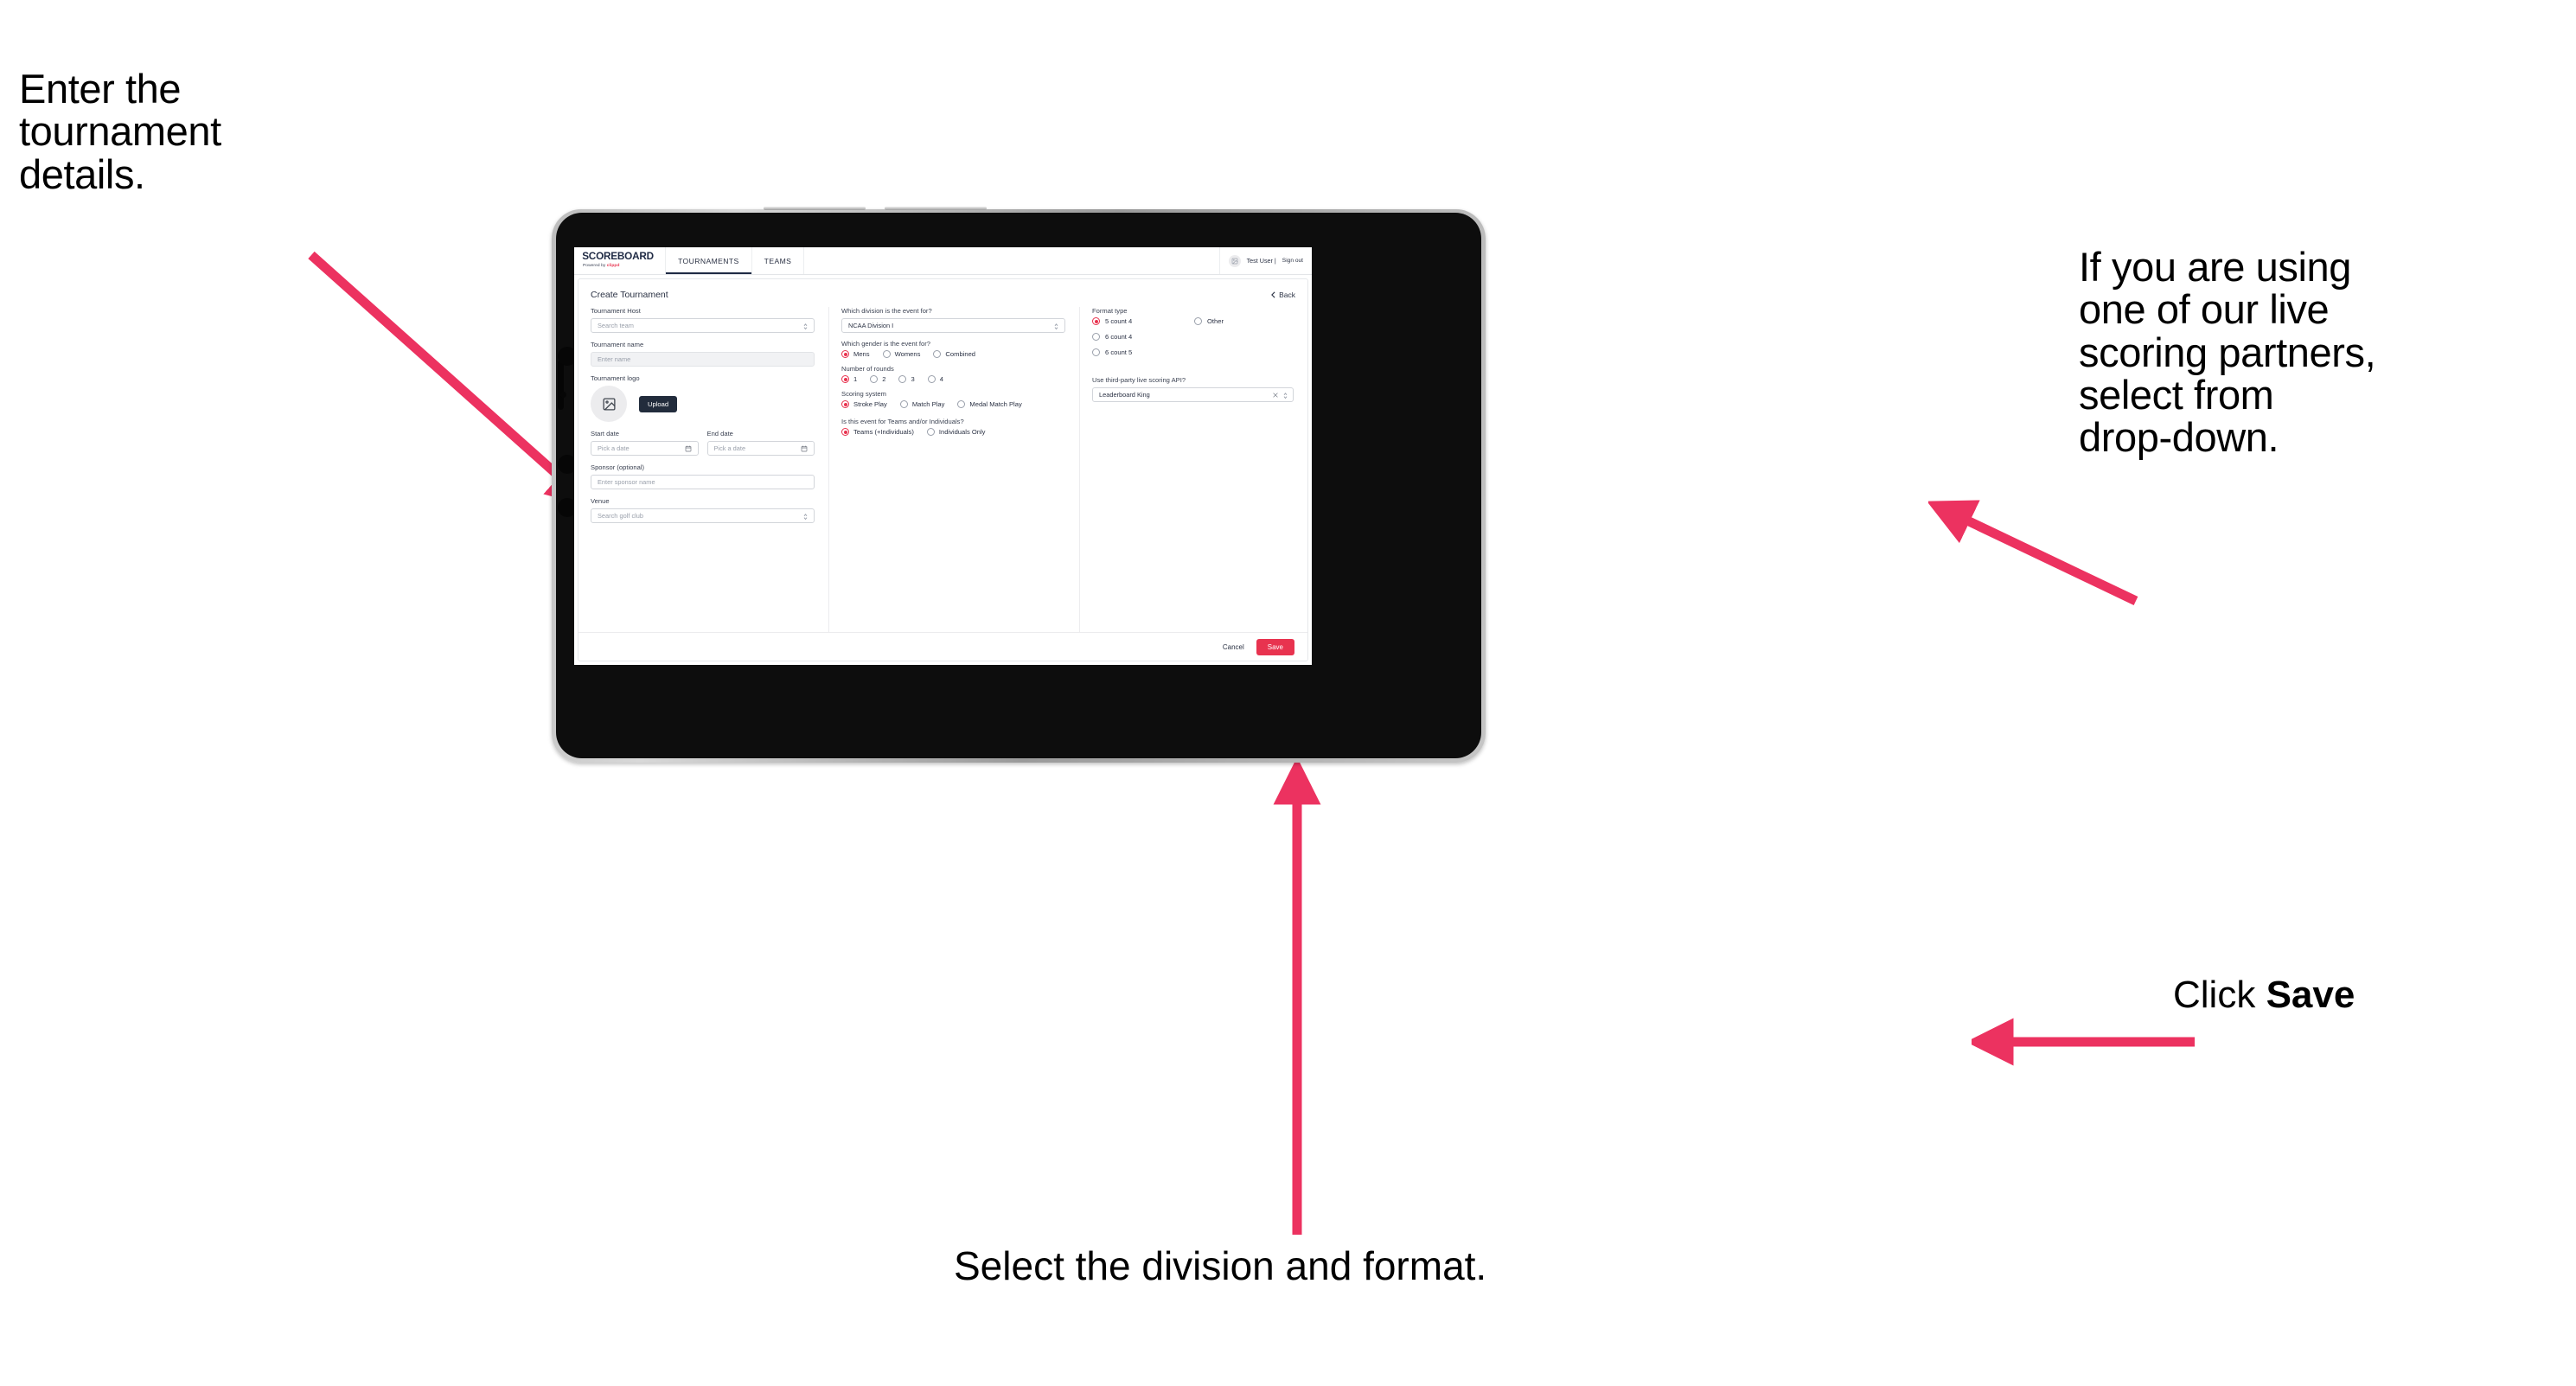 The height and width of the screenshot is (1386, 2576). What do you see at coordinates (595, 265) in the screenshot?
I see `brand-subtitle-prefix: Powered by` at bounding box center [595, 265].